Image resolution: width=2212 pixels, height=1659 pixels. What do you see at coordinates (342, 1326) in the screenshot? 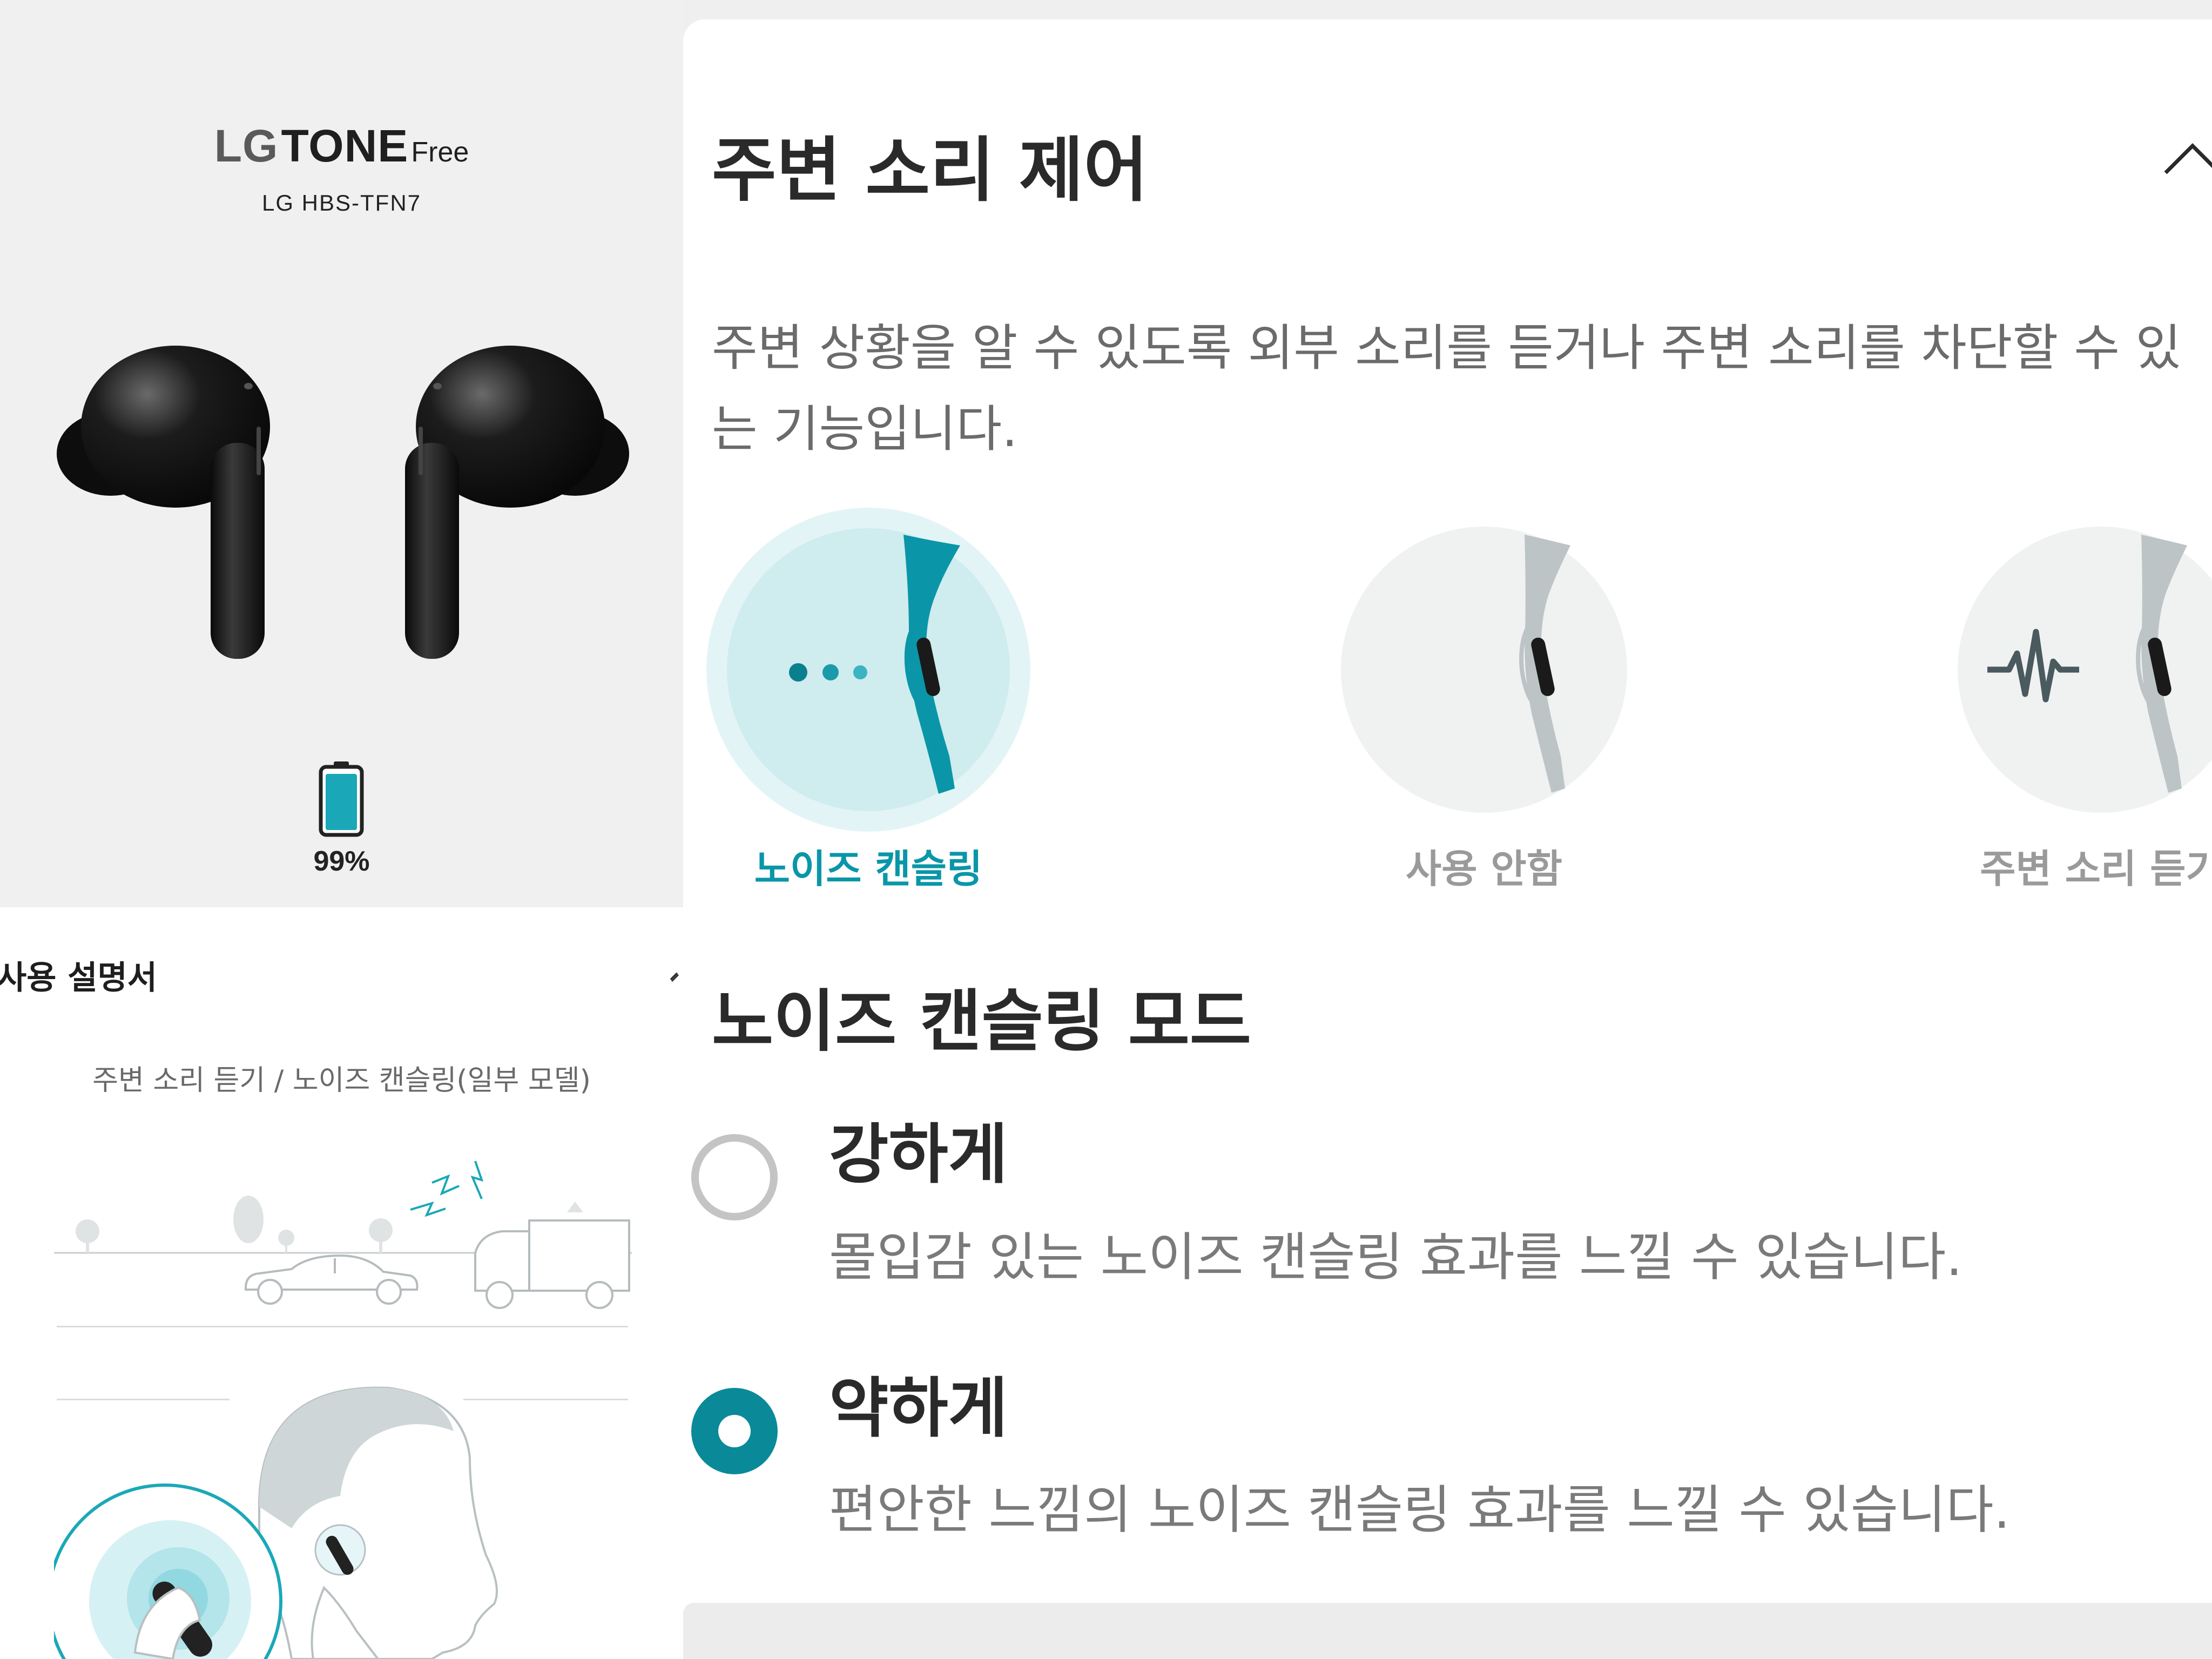
I see `divider-line` at bounding box center [342, 1326].